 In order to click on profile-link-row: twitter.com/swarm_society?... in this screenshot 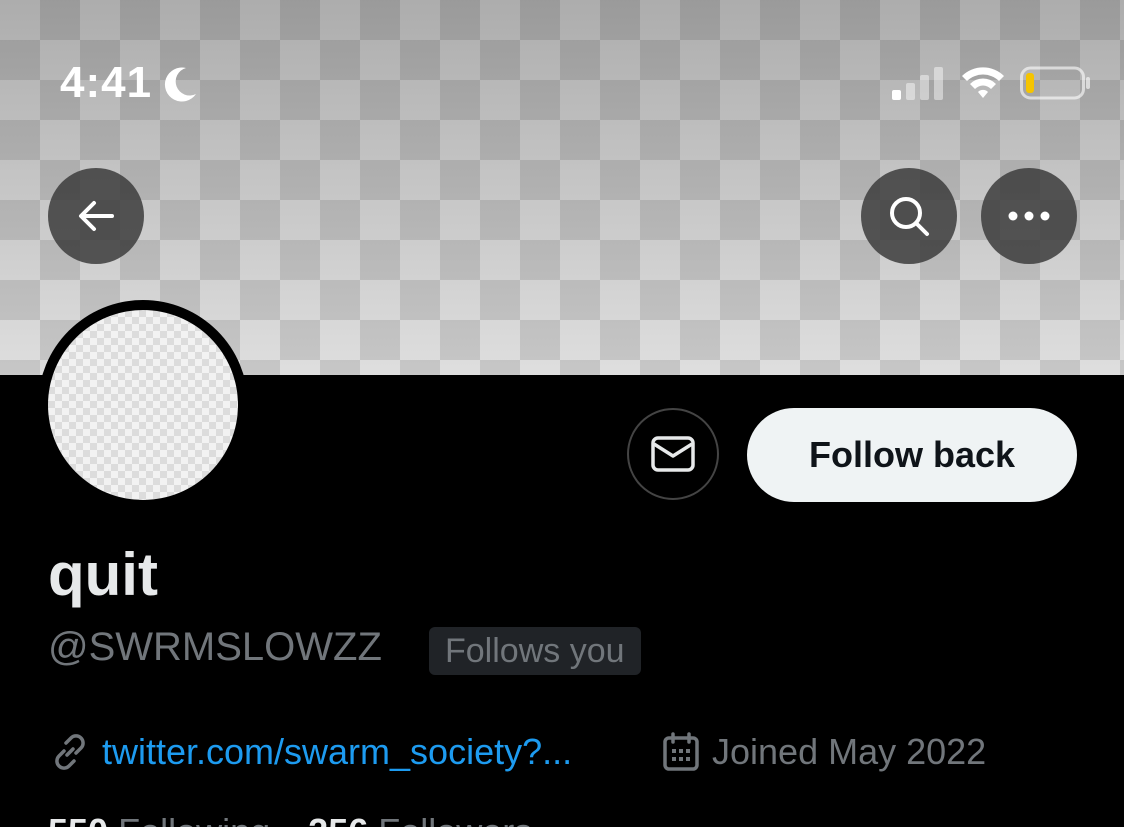, I will do `click(310, 752)`.